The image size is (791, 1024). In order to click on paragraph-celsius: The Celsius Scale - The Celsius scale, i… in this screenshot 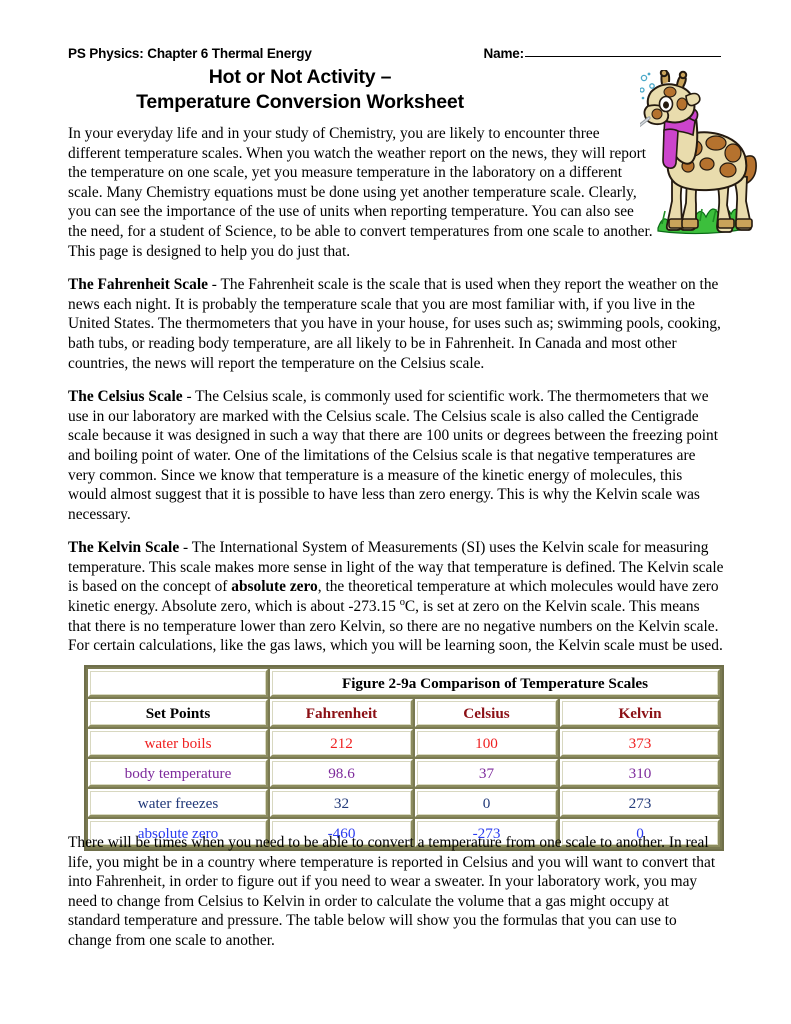, I will do `click(396, 455)`.